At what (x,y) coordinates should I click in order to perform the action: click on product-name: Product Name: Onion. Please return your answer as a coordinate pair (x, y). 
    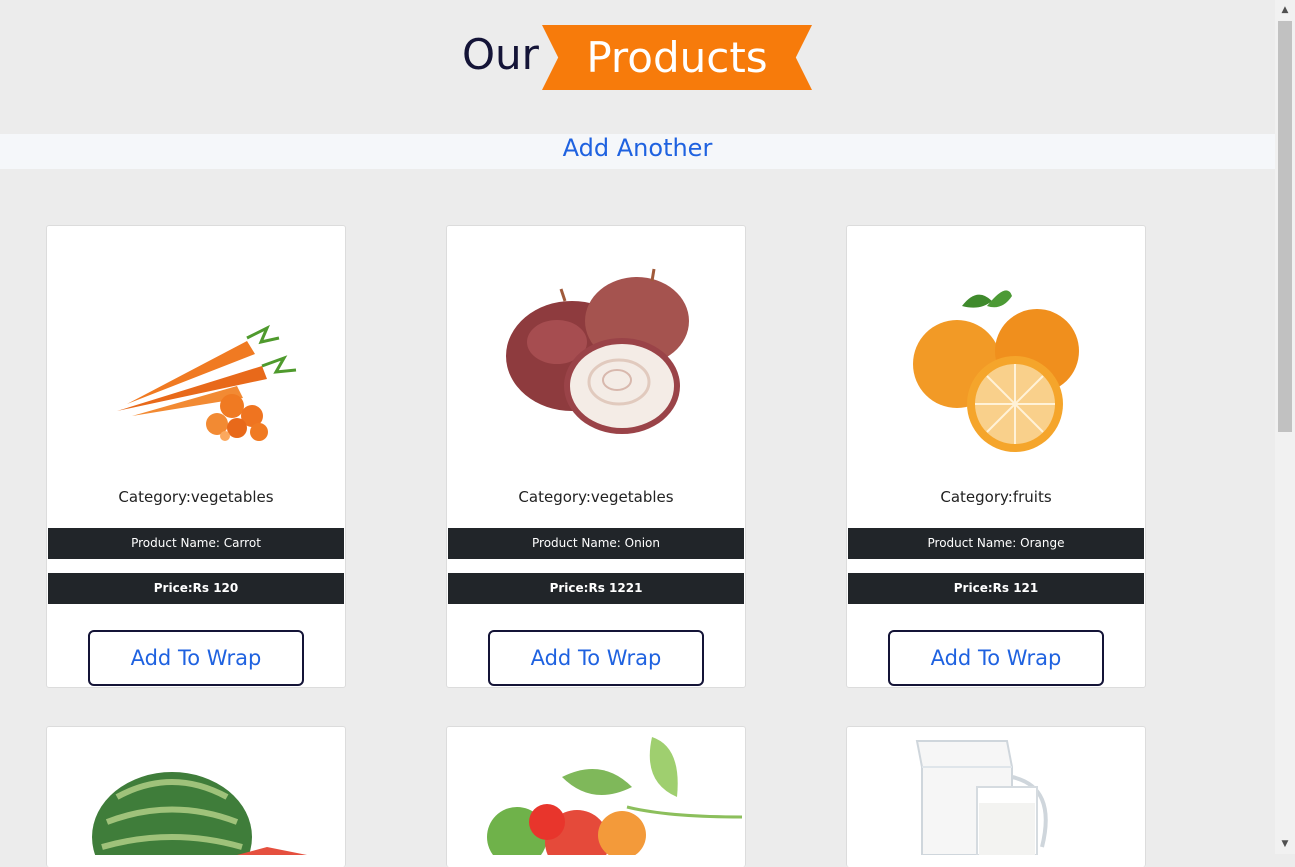
    Looking at the image, I should click on (596, 543).